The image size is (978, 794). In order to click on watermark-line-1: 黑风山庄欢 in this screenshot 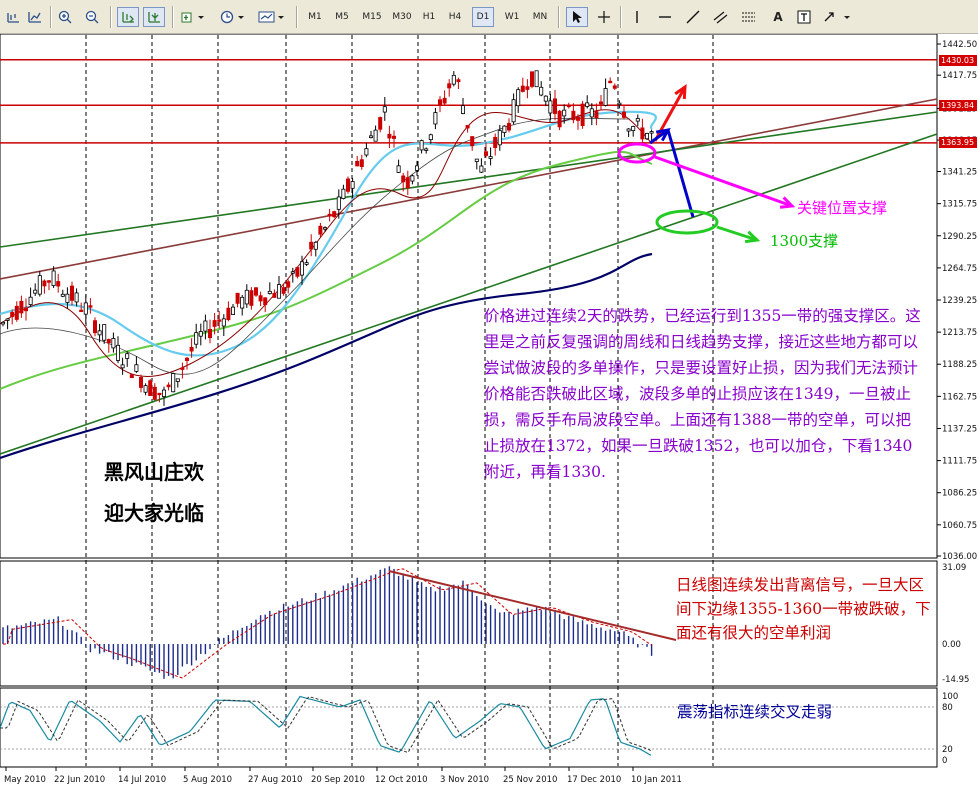, I will do `click(154, 472)`.